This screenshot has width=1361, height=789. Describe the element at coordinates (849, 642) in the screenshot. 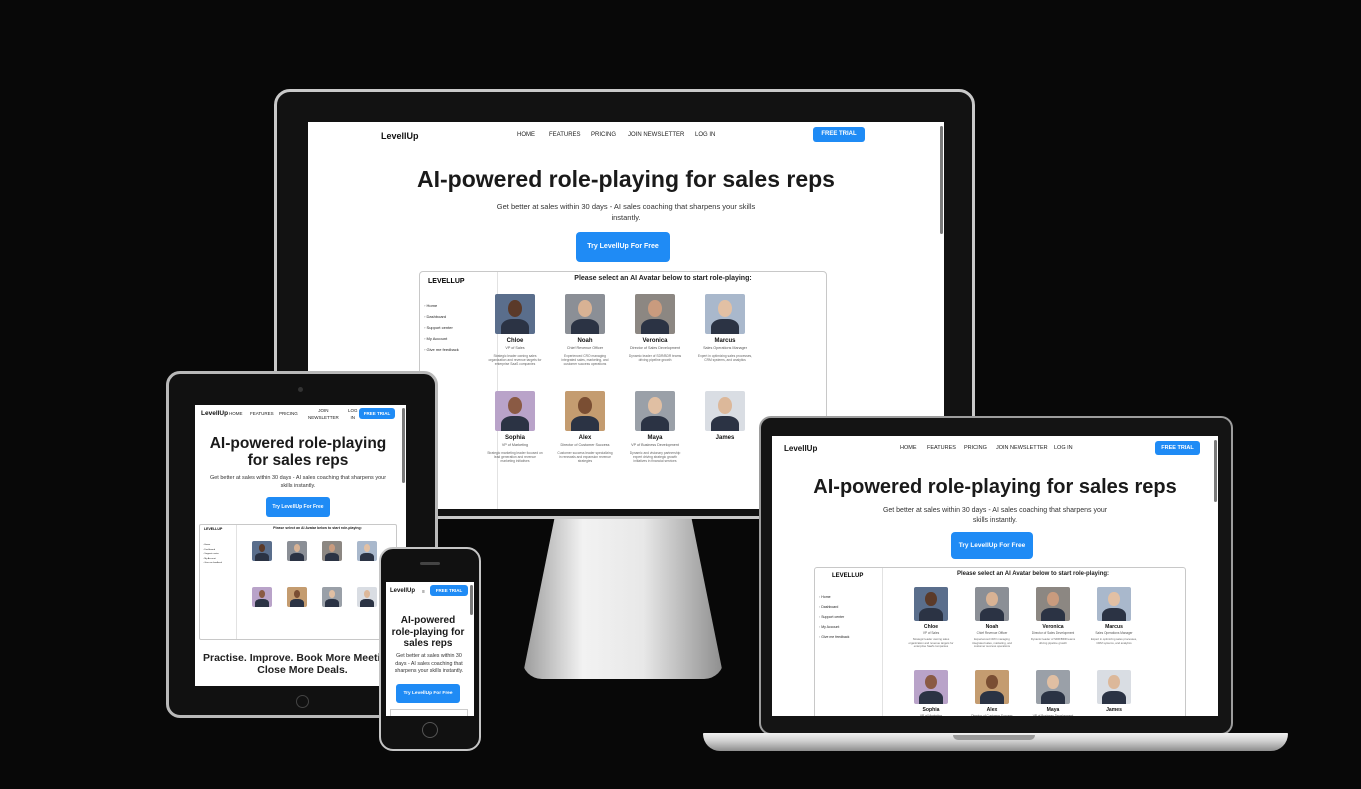

I see `app-sidebar: LEVELLUP` at that location.